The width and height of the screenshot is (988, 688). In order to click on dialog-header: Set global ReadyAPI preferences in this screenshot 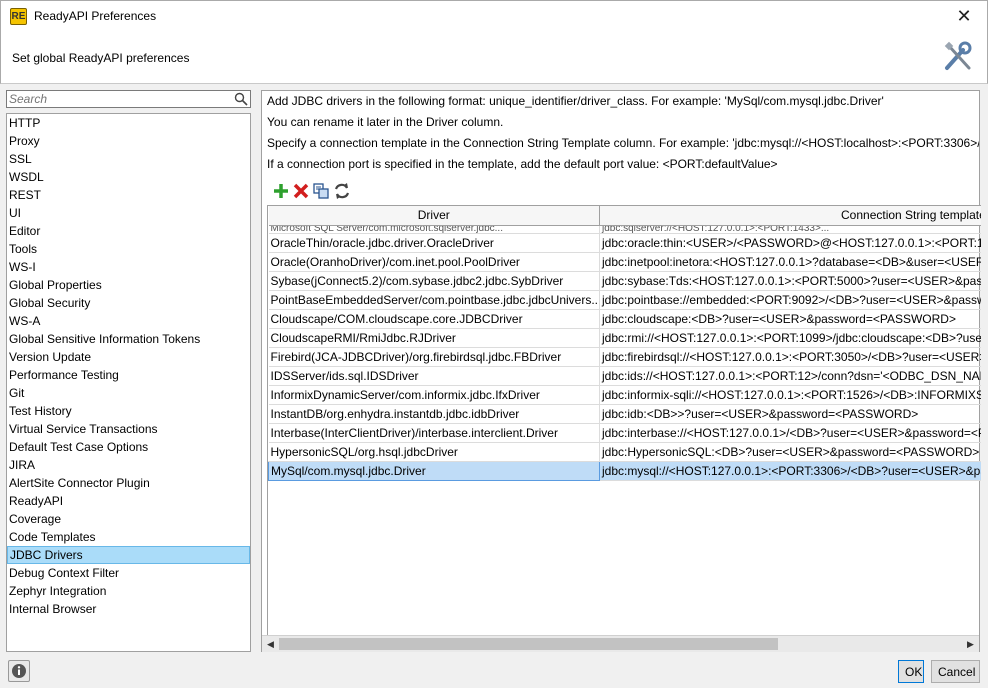, I will do `click(494, 57)`.